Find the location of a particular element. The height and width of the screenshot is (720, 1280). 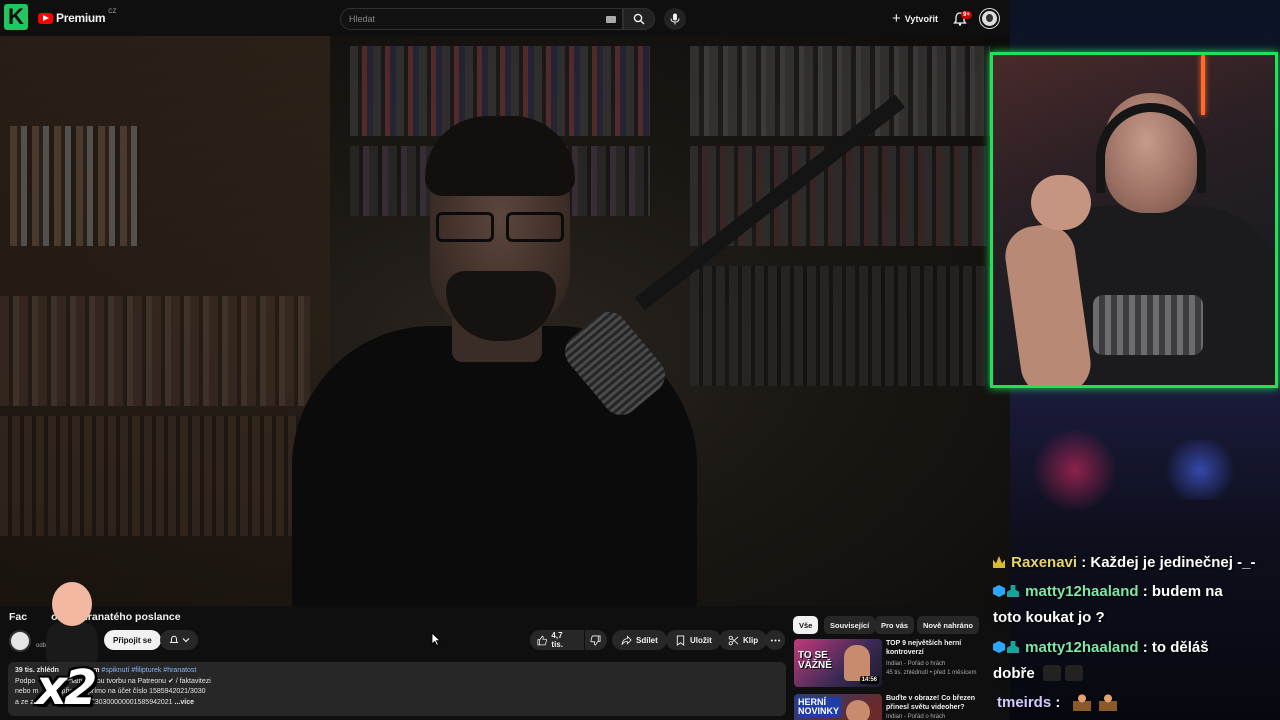

voice-search-button is located at coordinates (675, 19).